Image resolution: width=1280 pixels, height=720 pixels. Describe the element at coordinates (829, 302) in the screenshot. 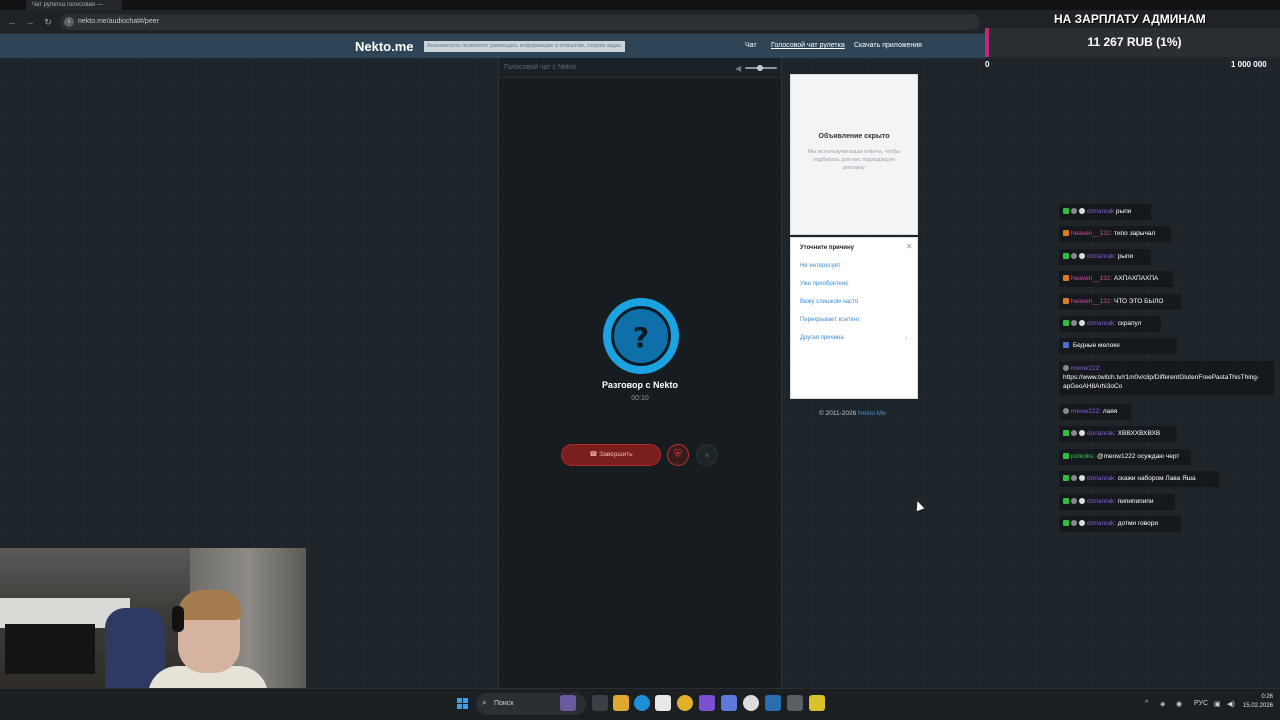

I see `reason-item-too-often: Вижу слишком часто` at that location.